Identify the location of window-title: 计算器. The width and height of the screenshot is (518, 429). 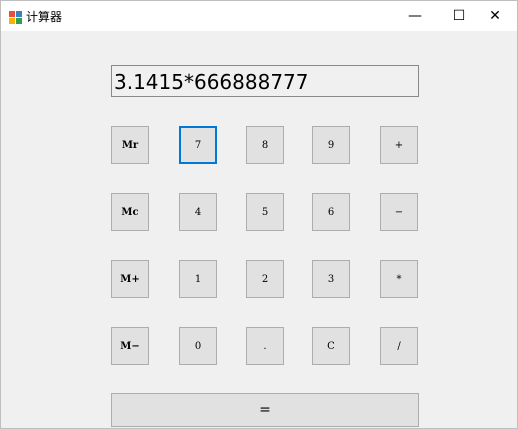
(44, 17).